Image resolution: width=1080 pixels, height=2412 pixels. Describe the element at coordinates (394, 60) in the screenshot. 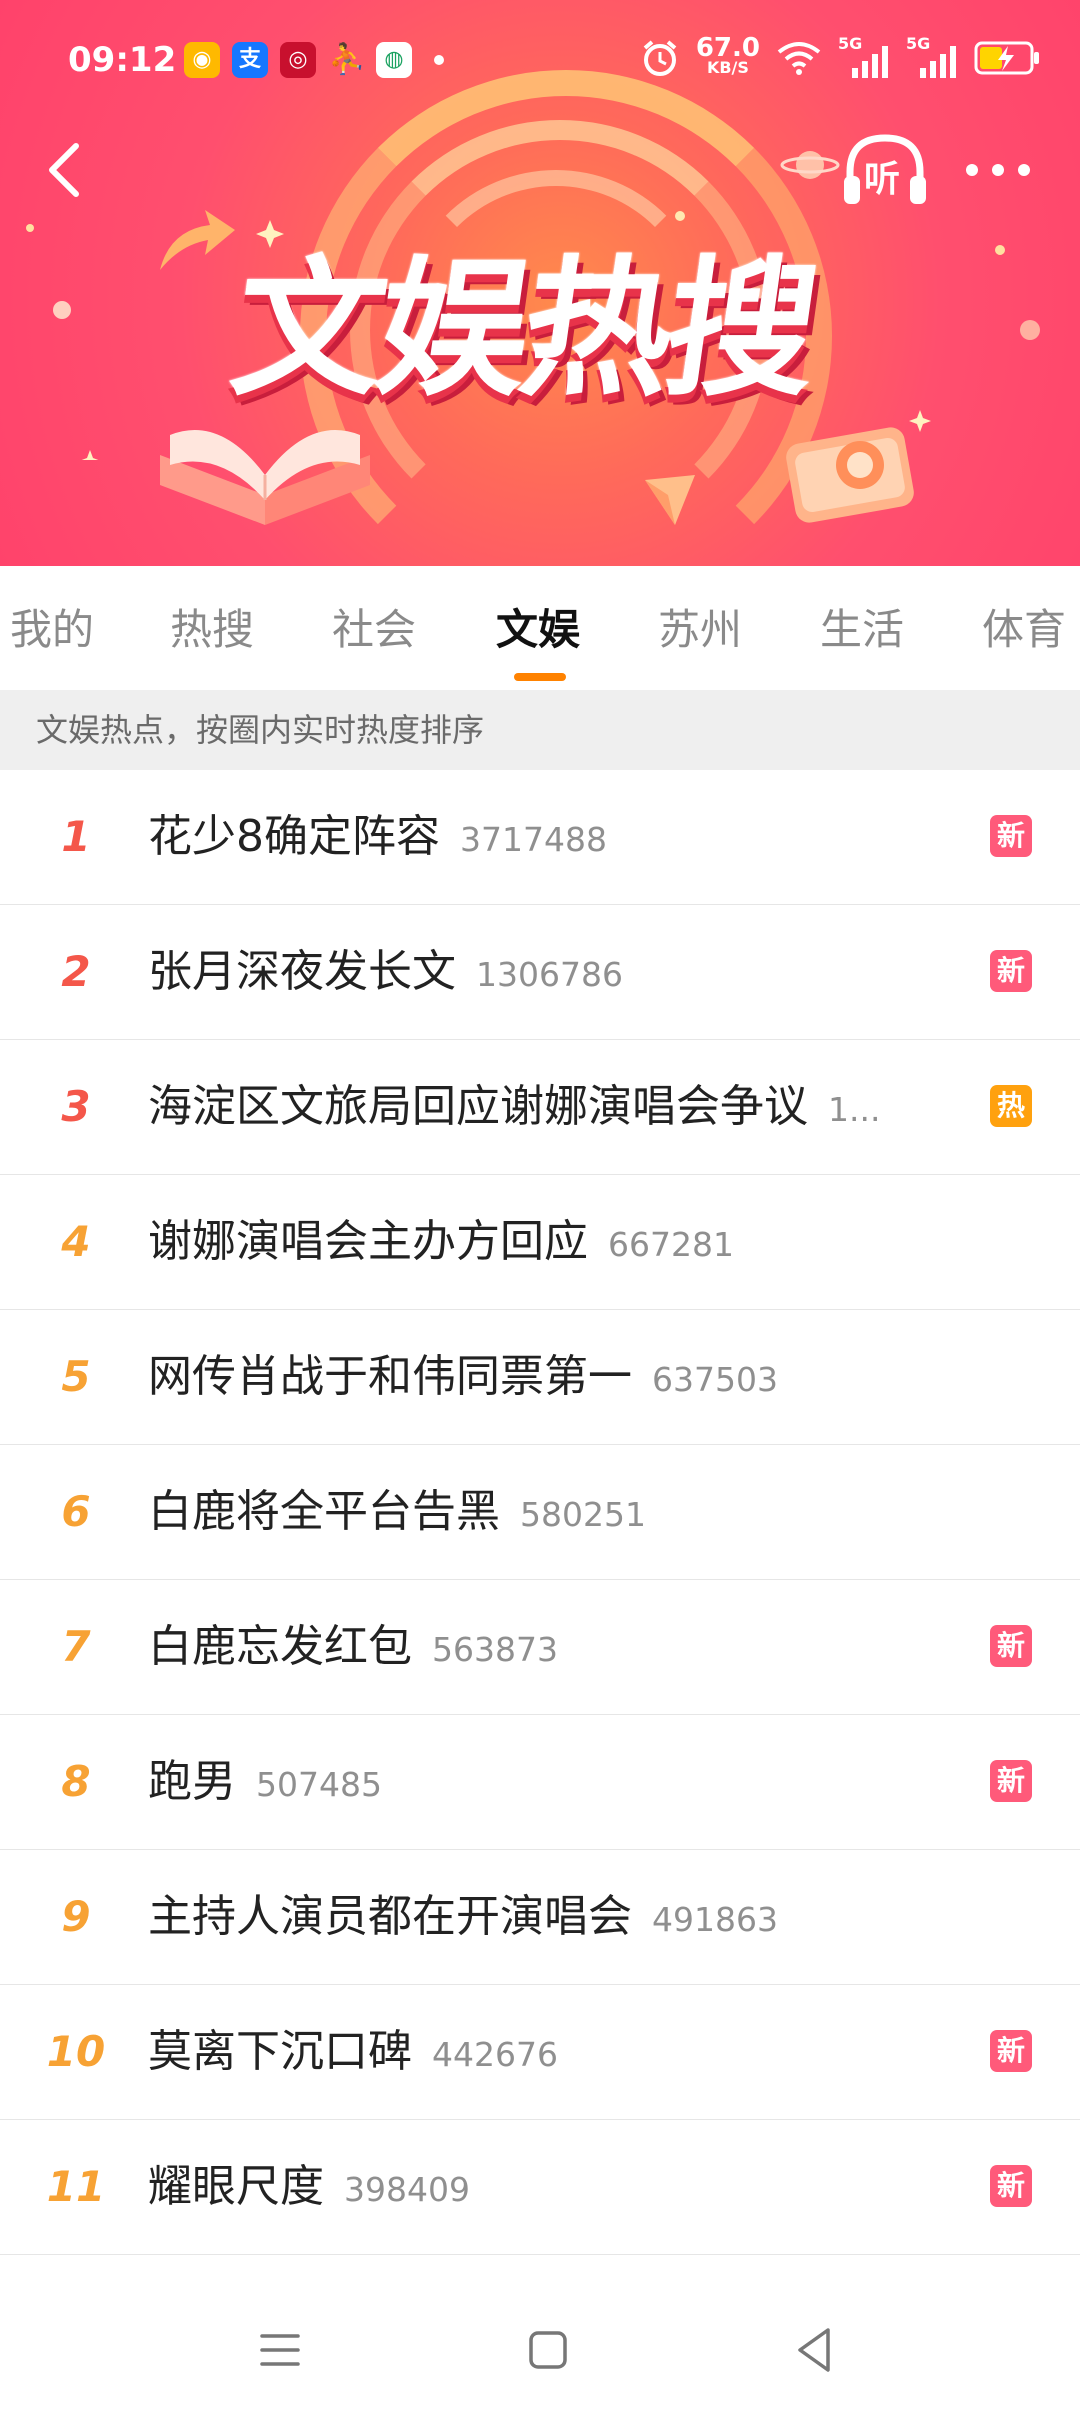

I see `china-mobile-app-icon: ◍` at that location.